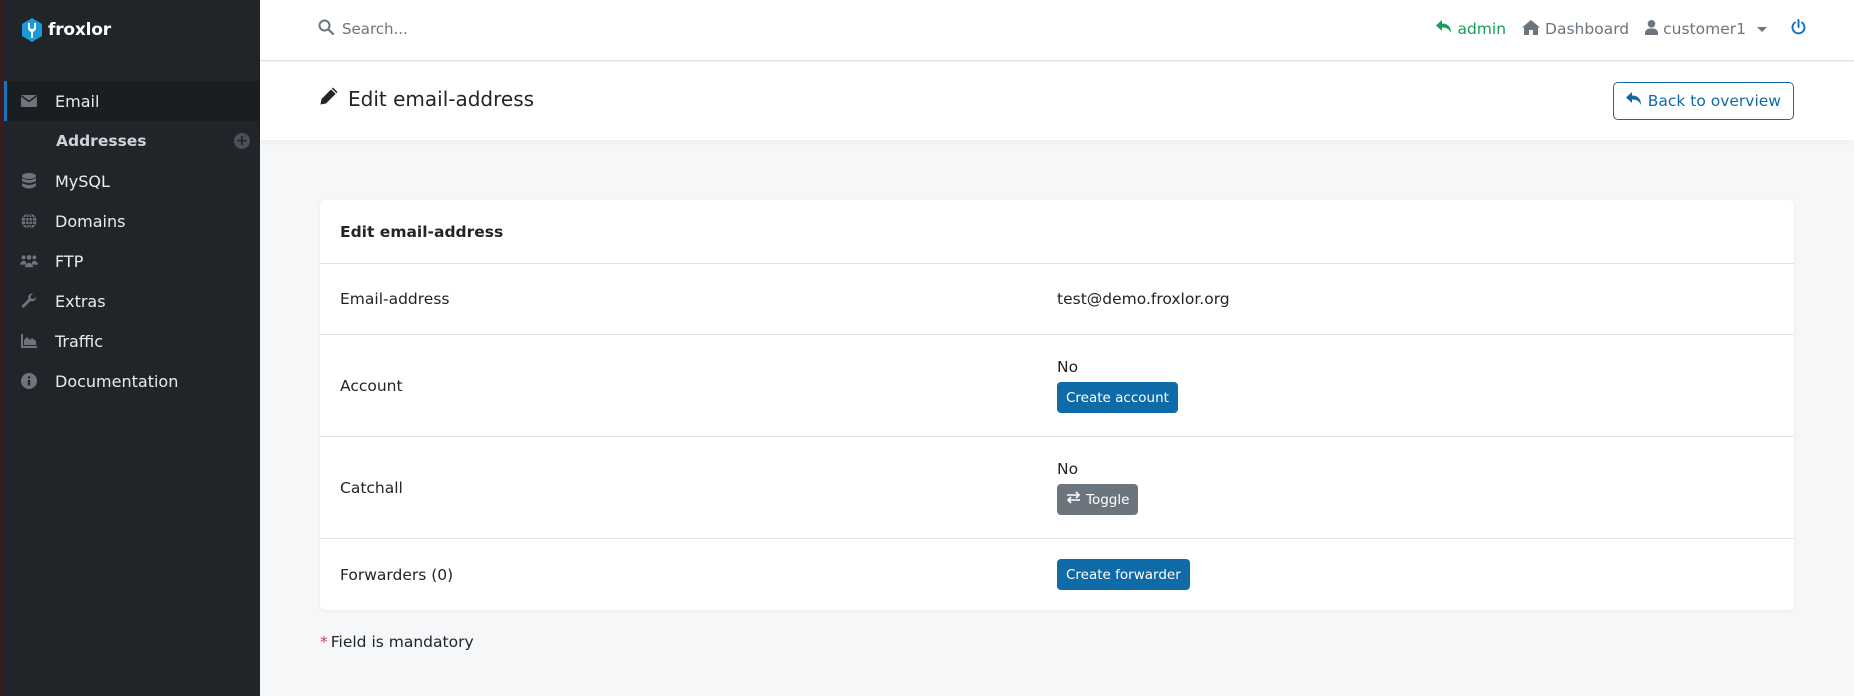  What do you see at coordinates (132, 341) in the screenshot?
I see `sidebar-item-traffic: Traffic` at bounding box center [132, 341].